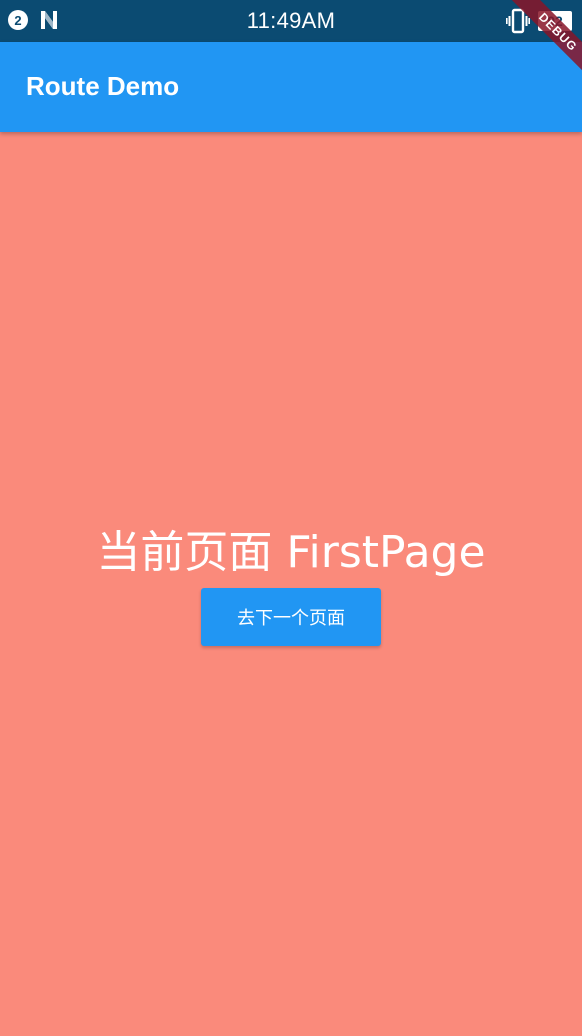 The image size is (582, 1036). What do you see at coordinates (291, 552) in the screenshot?
I see `page-title: 当前页面 FirstPage` at bounding box center [291, 552].